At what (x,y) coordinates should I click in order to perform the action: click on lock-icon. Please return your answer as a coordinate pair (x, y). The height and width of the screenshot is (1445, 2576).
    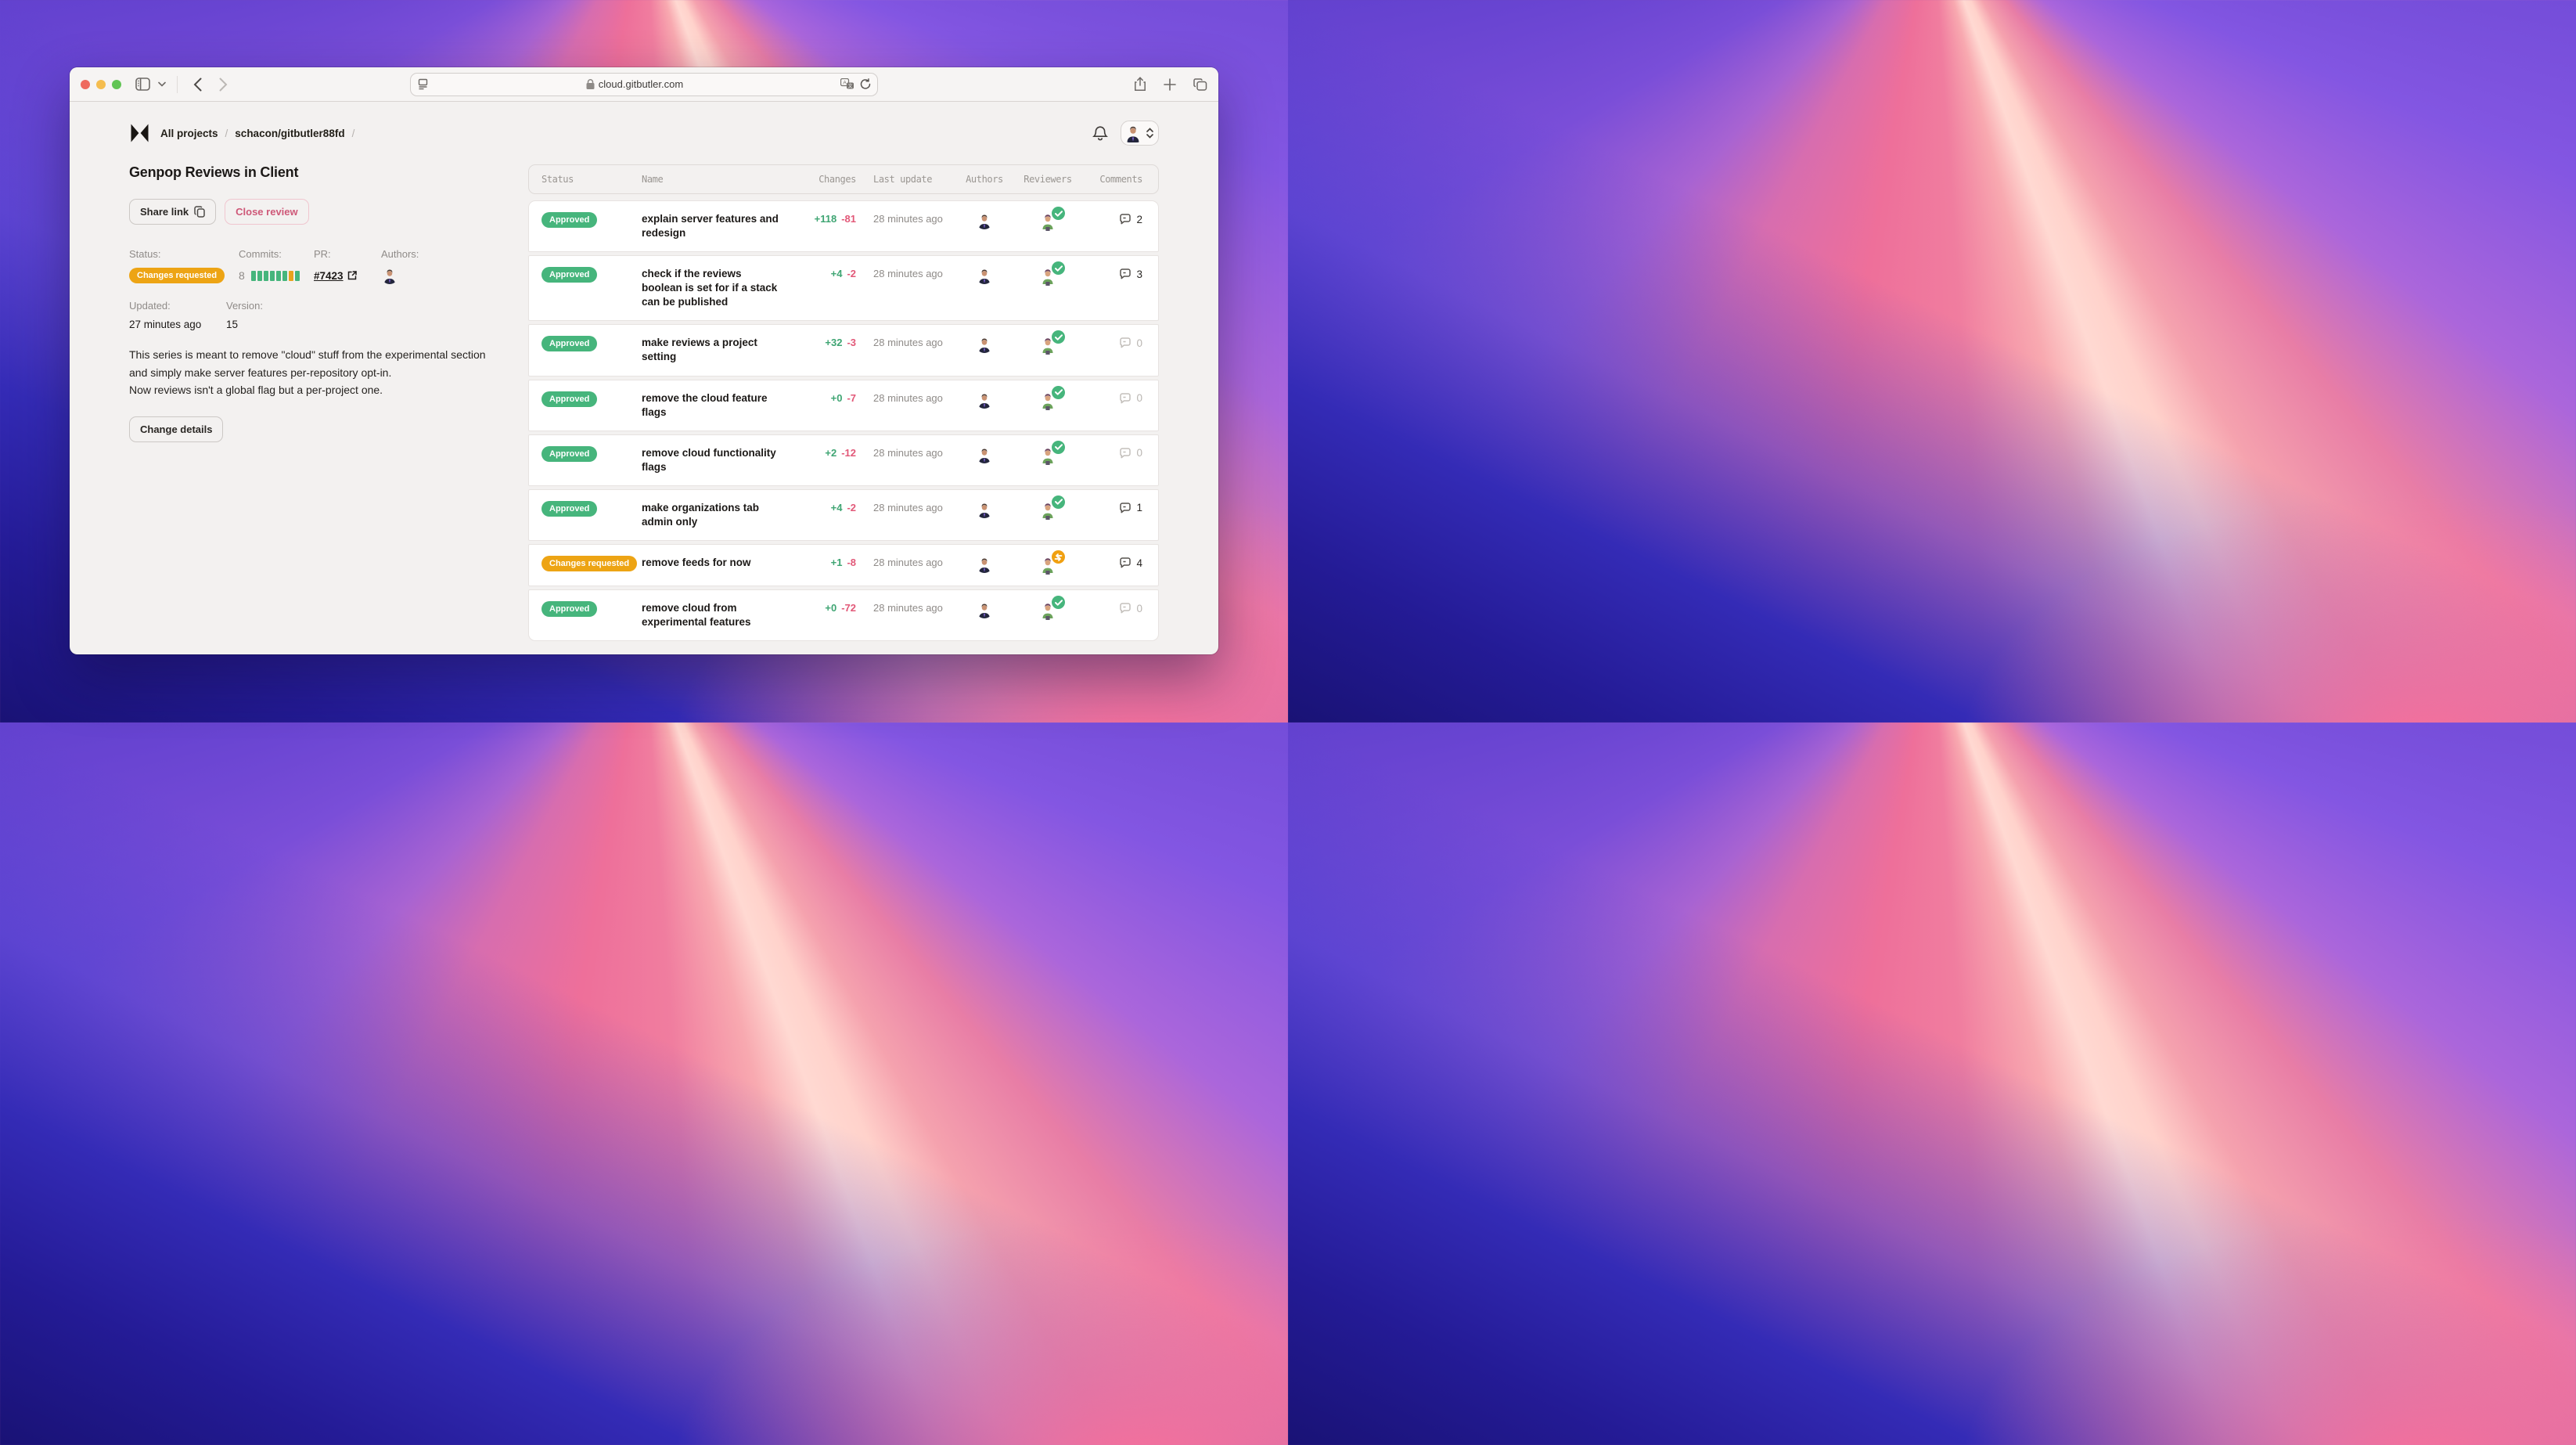
    Looking at the image, I should click on (591, 84).